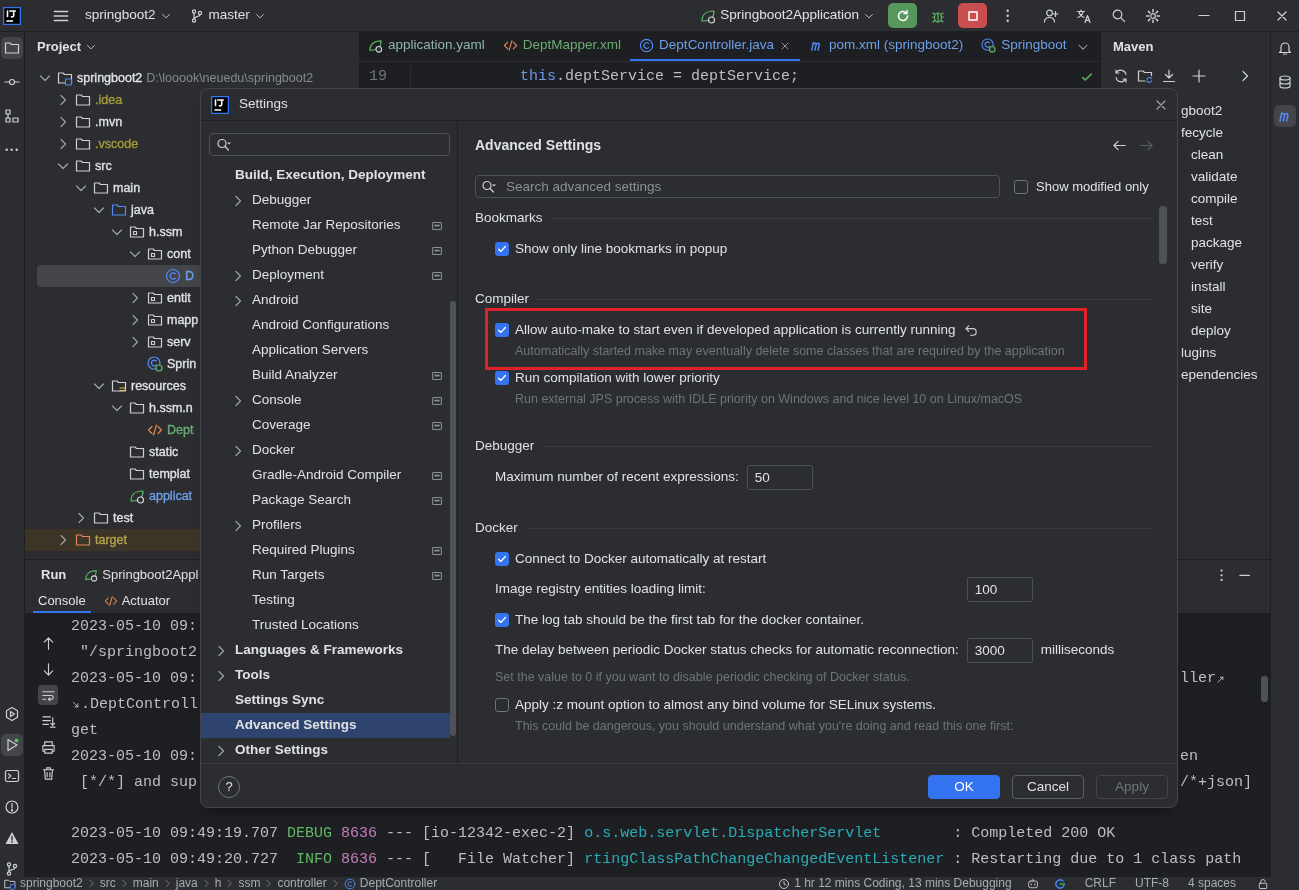  I want to click on settings-nav-item: Trusted Locations, so click(325, 625).